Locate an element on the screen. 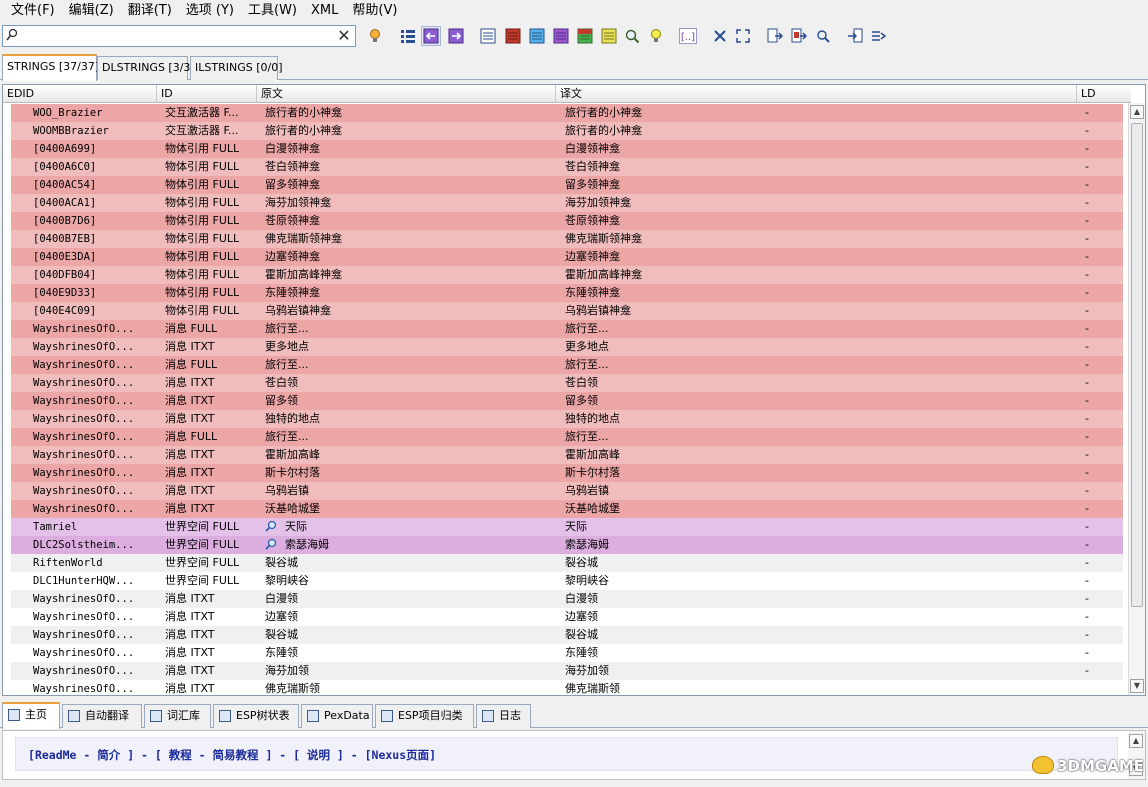 This screenshot has height=787, width=1148. table-row: [0400ACA1] 物体引用 FULL 海芬加领神龛 海芬加领神龛 - is located at coordinates (567, 203).